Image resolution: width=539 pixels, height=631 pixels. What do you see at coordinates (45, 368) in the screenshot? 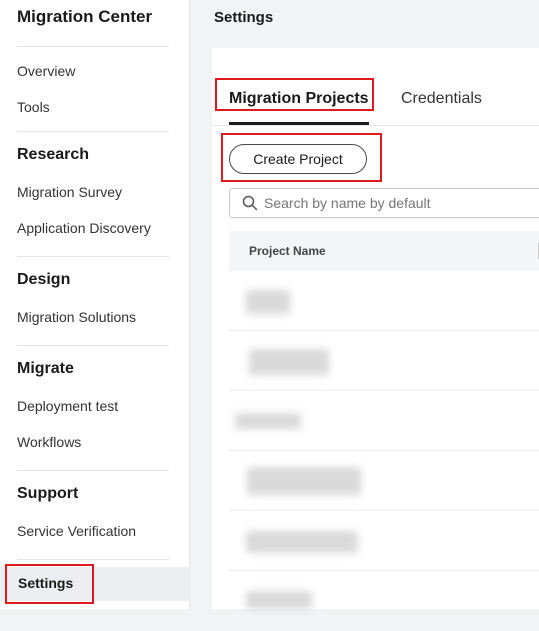
I see `group-title-migrate: Migrate` at bounding box center [45, 368].